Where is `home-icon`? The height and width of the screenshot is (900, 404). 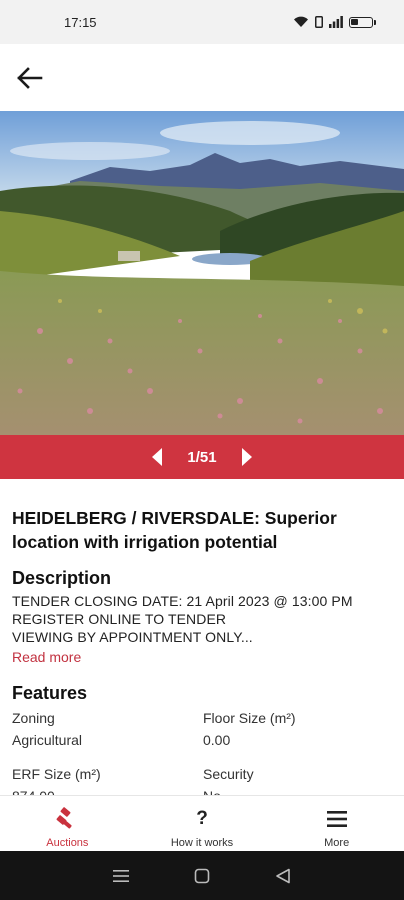
home-icon is located at coordinates (202, 875).